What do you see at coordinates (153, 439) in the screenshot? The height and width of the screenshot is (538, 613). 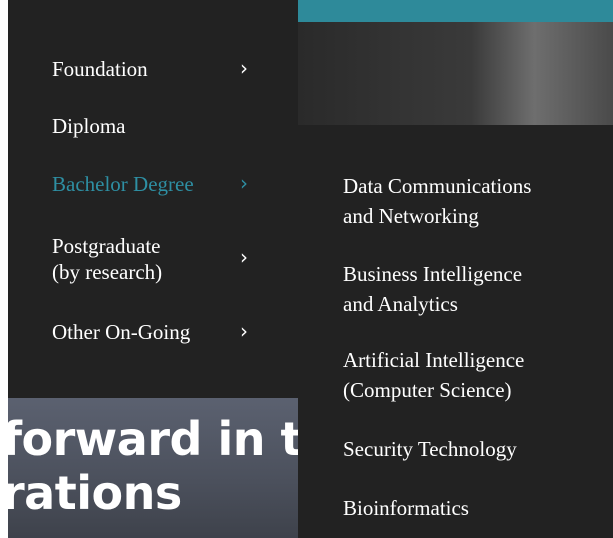 I see `hero-heading-line1: forward in t` at bounding box center [153, 439].